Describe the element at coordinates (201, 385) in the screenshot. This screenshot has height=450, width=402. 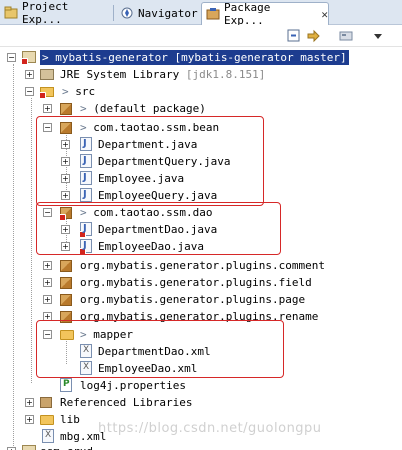
I see `tree-item-properties-file: log4j.properties` at that location.